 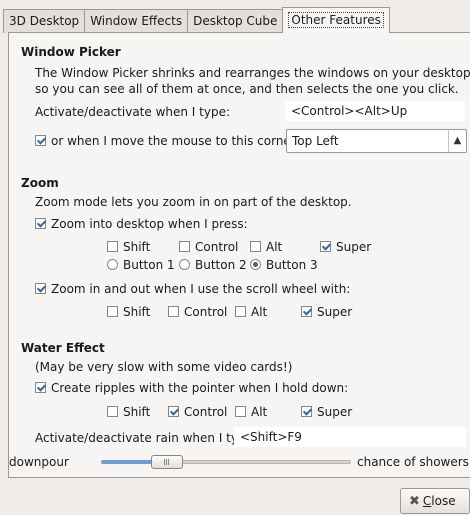 What do you see at coordinates (325, 246) in the screenshot?
I see `zoom-super-check` at bounding box center [325, 246].